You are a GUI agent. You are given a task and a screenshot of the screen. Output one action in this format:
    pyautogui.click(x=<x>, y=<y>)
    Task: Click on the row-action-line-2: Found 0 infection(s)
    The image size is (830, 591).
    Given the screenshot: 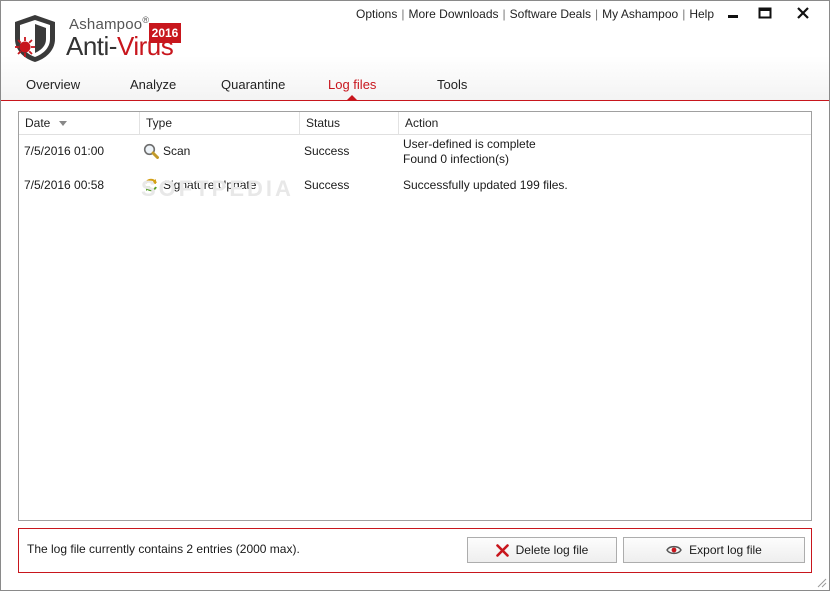 What is the action you would take?
    pyautogui.click(x=456, y=159)
    